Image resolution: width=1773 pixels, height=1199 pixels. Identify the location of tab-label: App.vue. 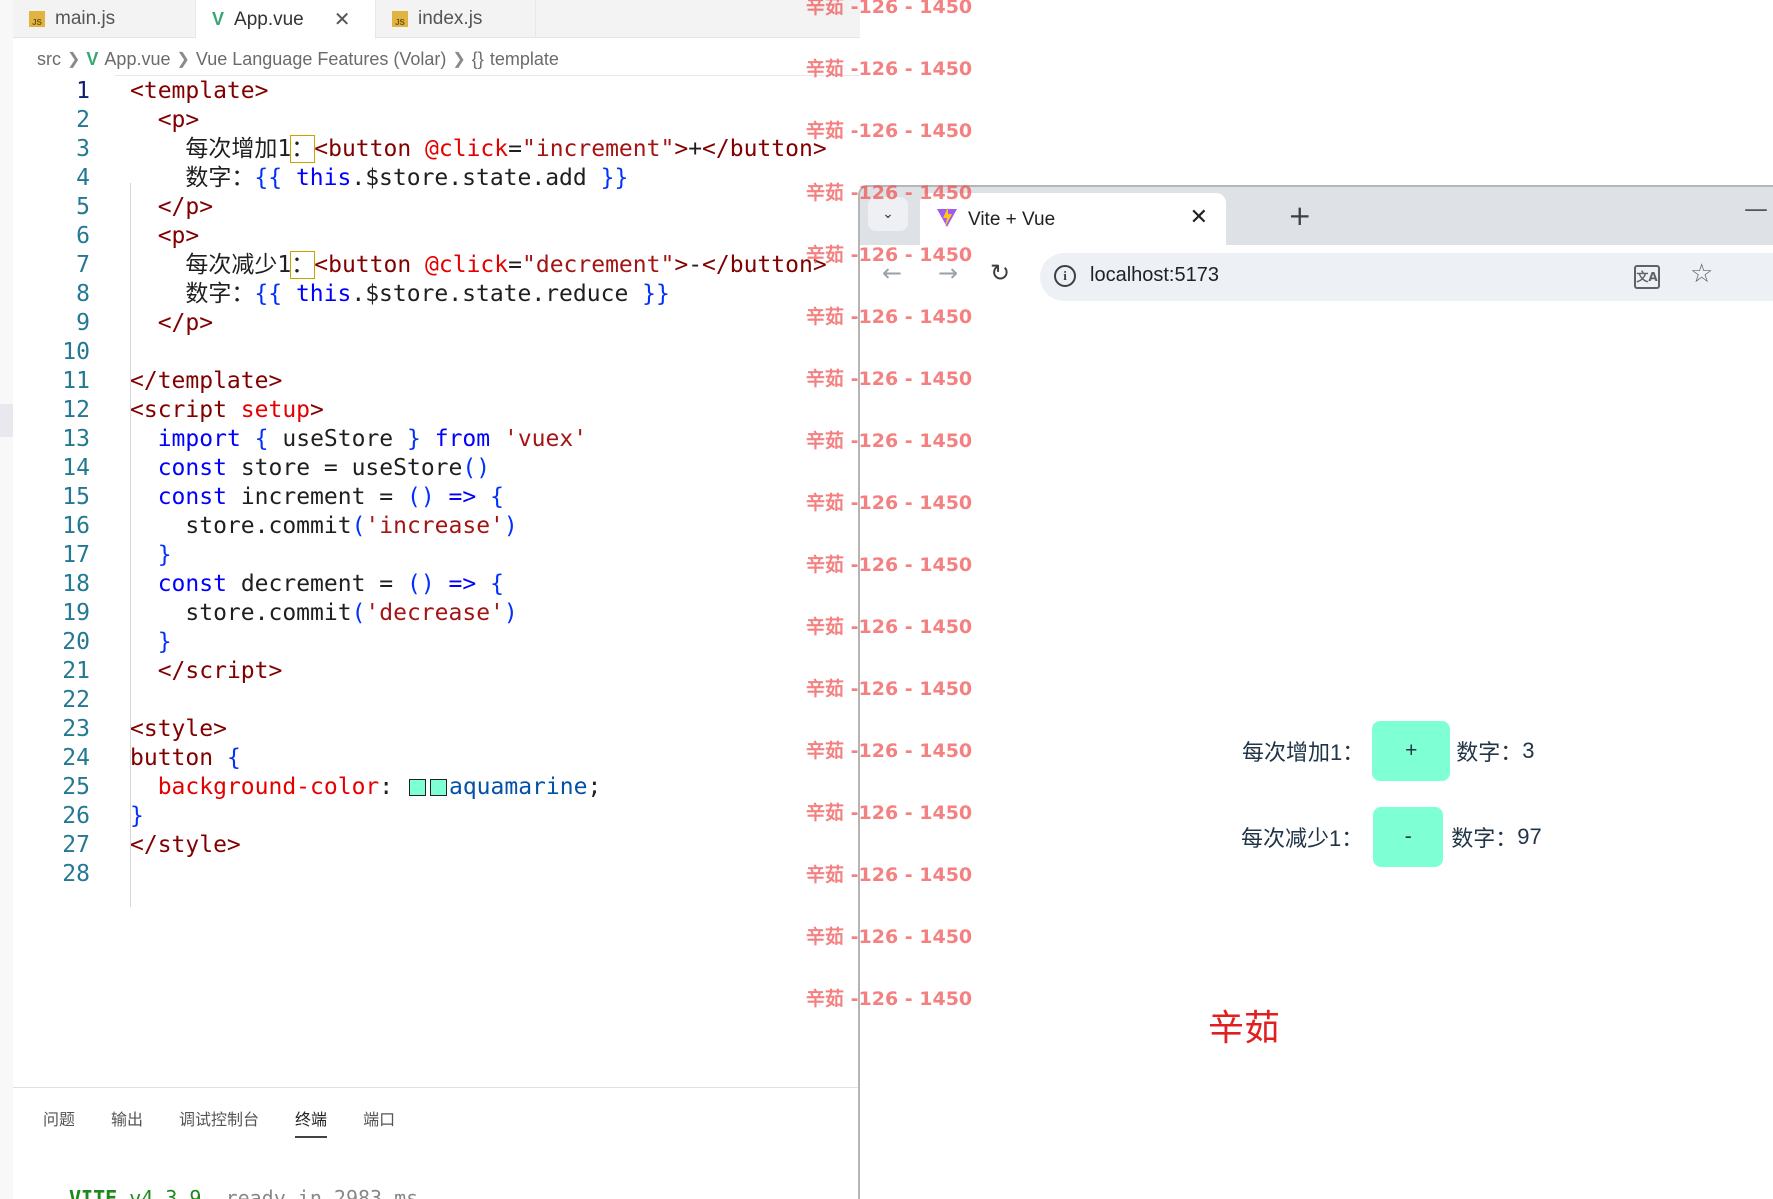
(269, 19).